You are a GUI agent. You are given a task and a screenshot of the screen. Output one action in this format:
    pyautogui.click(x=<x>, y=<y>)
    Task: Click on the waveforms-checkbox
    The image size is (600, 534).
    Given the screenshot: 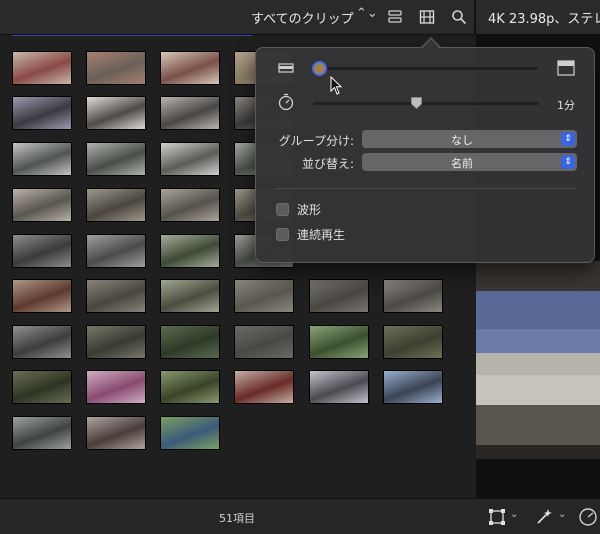 What is the action you would take?
    pyautogui.click(x=282, y=209)
    